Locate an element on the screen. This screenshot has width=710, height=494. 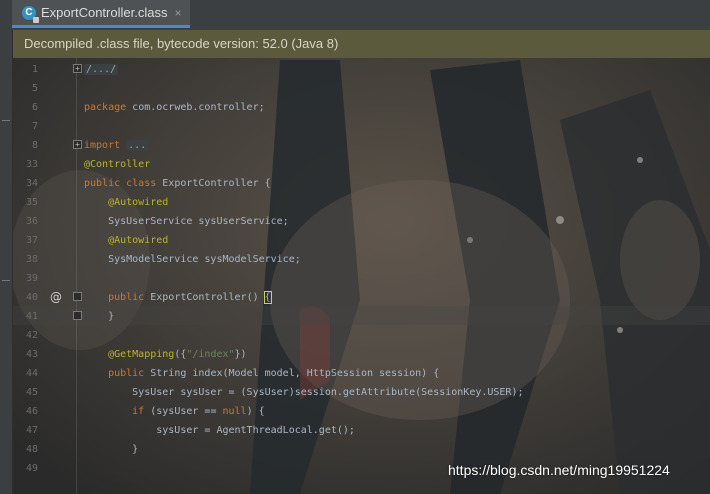
code-line: 48 } is located at coordinates (361, 449).